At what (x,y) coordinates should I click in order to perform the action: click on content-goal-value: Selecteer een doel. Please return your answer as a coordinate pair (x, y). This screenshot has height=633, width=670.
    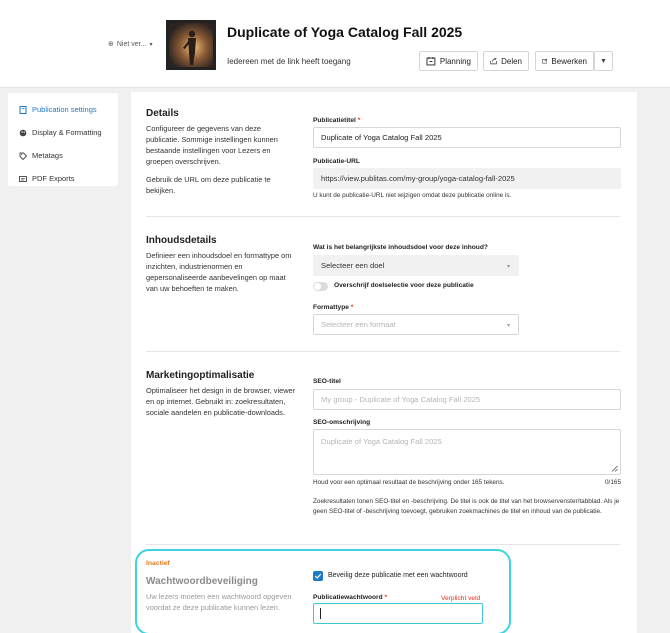
    Looking at the image, I should click on (353, 265).